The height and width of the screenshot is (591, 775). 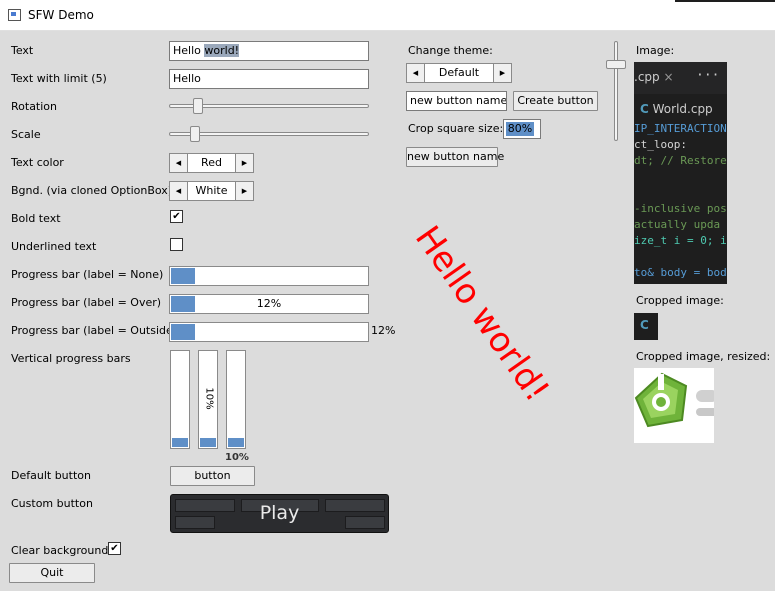 I want to click on text-limit-input: Hello, so click(x=269, y=79).